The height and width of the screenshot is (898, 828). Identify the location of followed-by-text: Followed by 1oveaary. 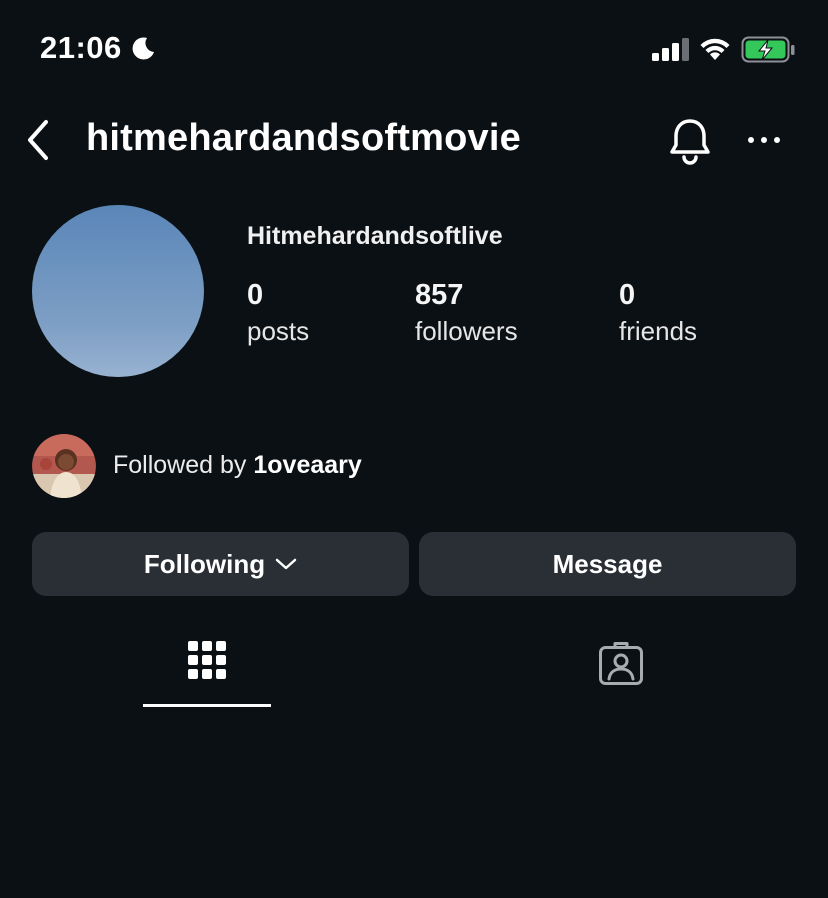
(237, 465).